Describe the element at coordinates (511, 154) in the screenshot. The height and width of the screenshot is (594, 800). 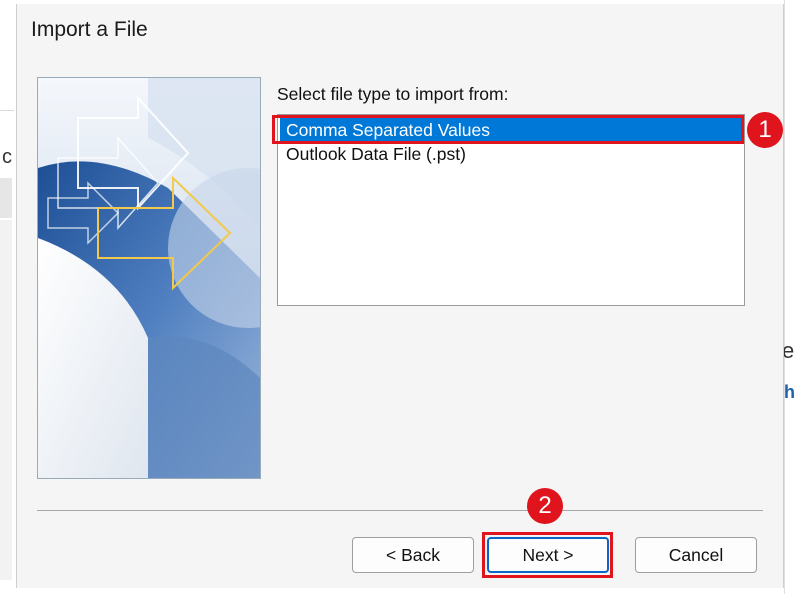
I see `list-item-pst: Outlook Data File (.pst)` at that location.